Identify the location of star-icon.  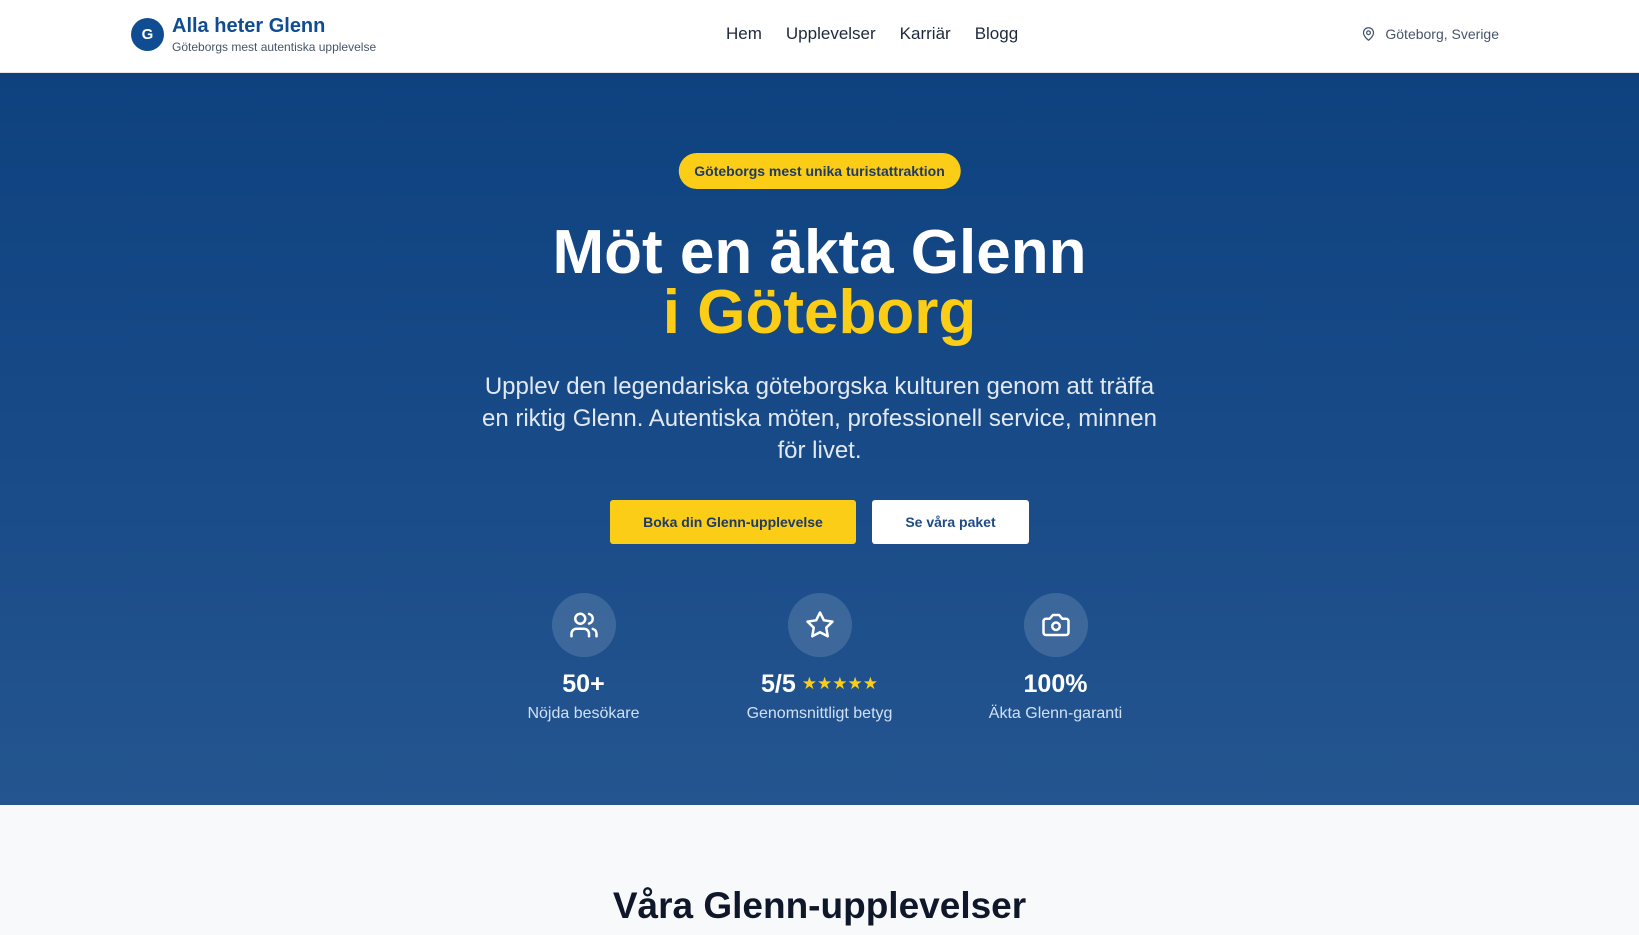
(819, 625).